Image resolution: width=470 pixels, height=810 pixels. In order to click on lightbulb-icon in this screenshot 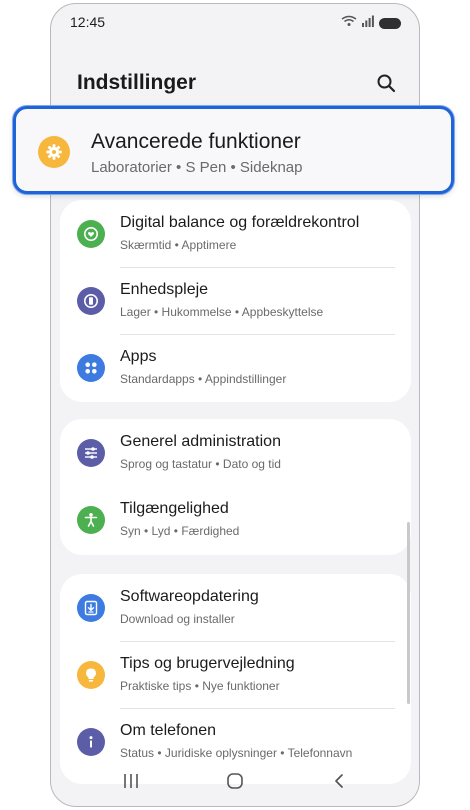, I will do `click(91, 675)`.